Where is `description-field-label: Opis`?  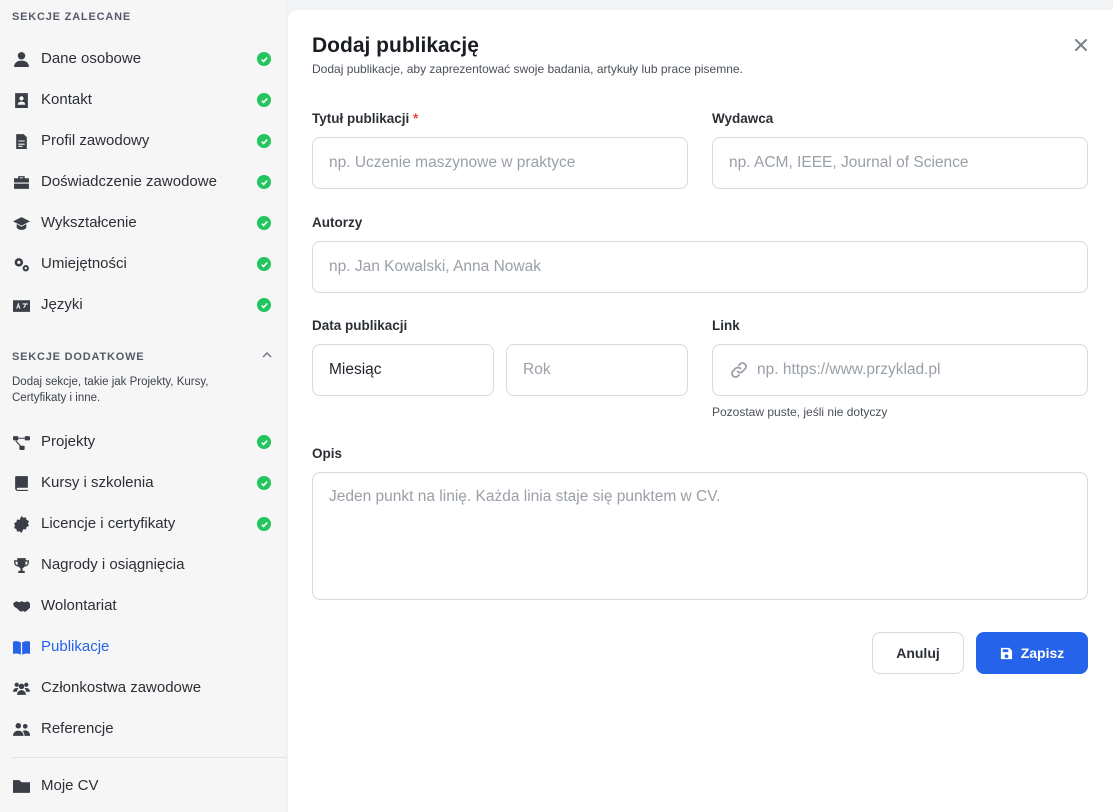
description-field-label: Opis is located at coordinates (327, 453).